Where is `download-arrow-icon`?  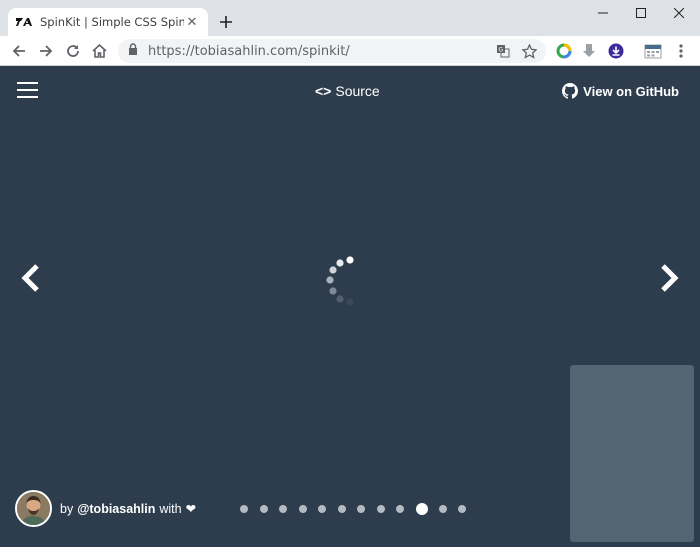 download-arrow-icon is located at coordinates (589, 51).